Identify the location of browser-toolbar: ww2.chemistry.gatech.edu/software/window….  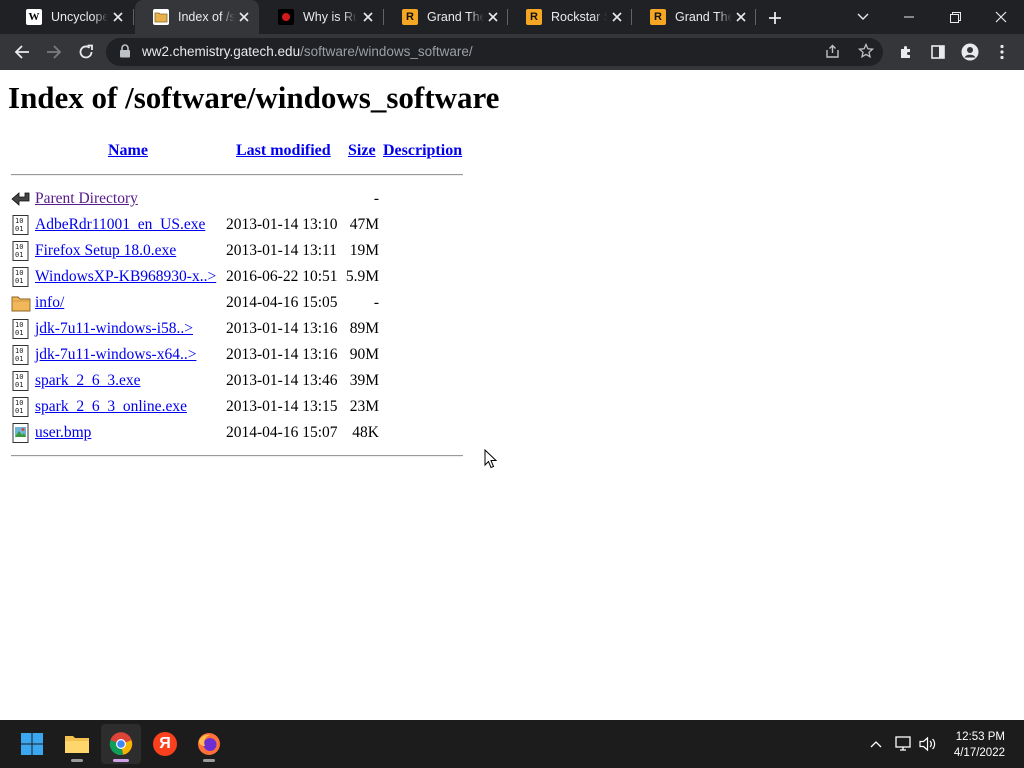
(512, 52).